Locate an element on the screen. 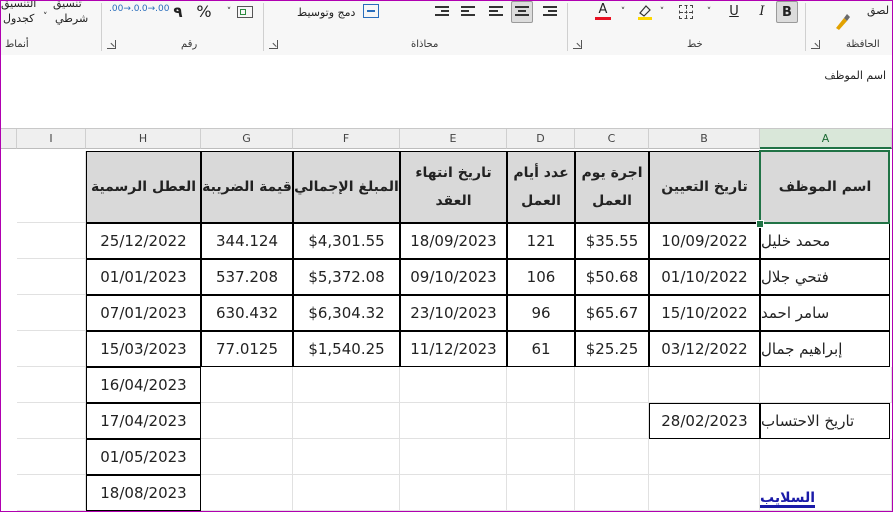 The image size is (893, 512). bottom-label: السلايب is located at coordinates (826, 493).